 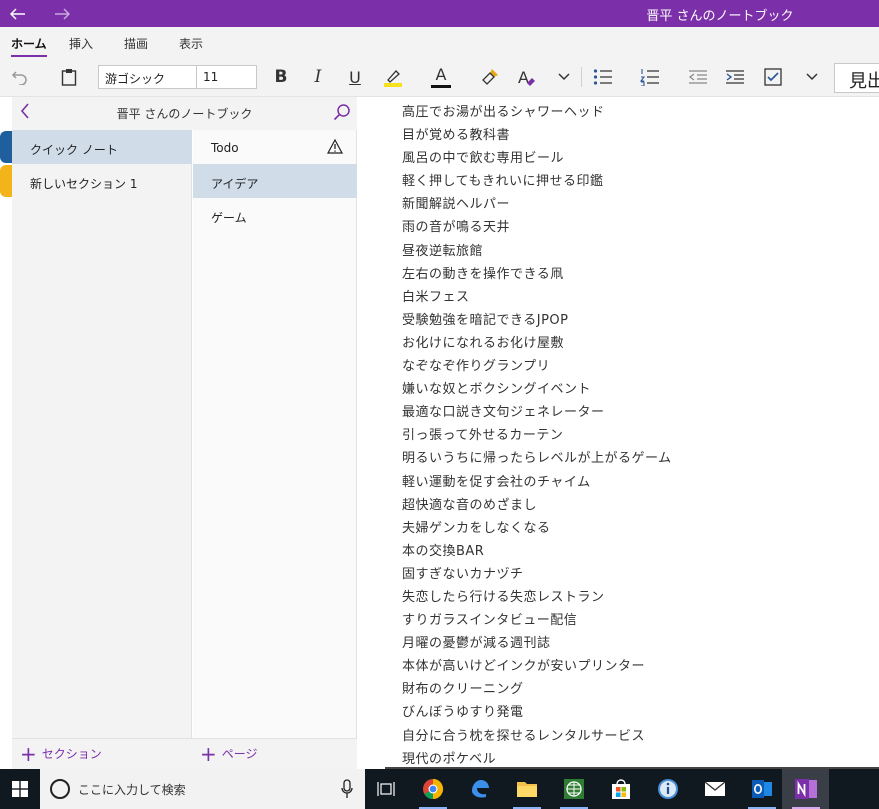 What do you see at coordinates (537, 666) in the screenshot?
I see `note-line: 本体が高いけどインクが安いプリンター` at bounding box center [537, 666].